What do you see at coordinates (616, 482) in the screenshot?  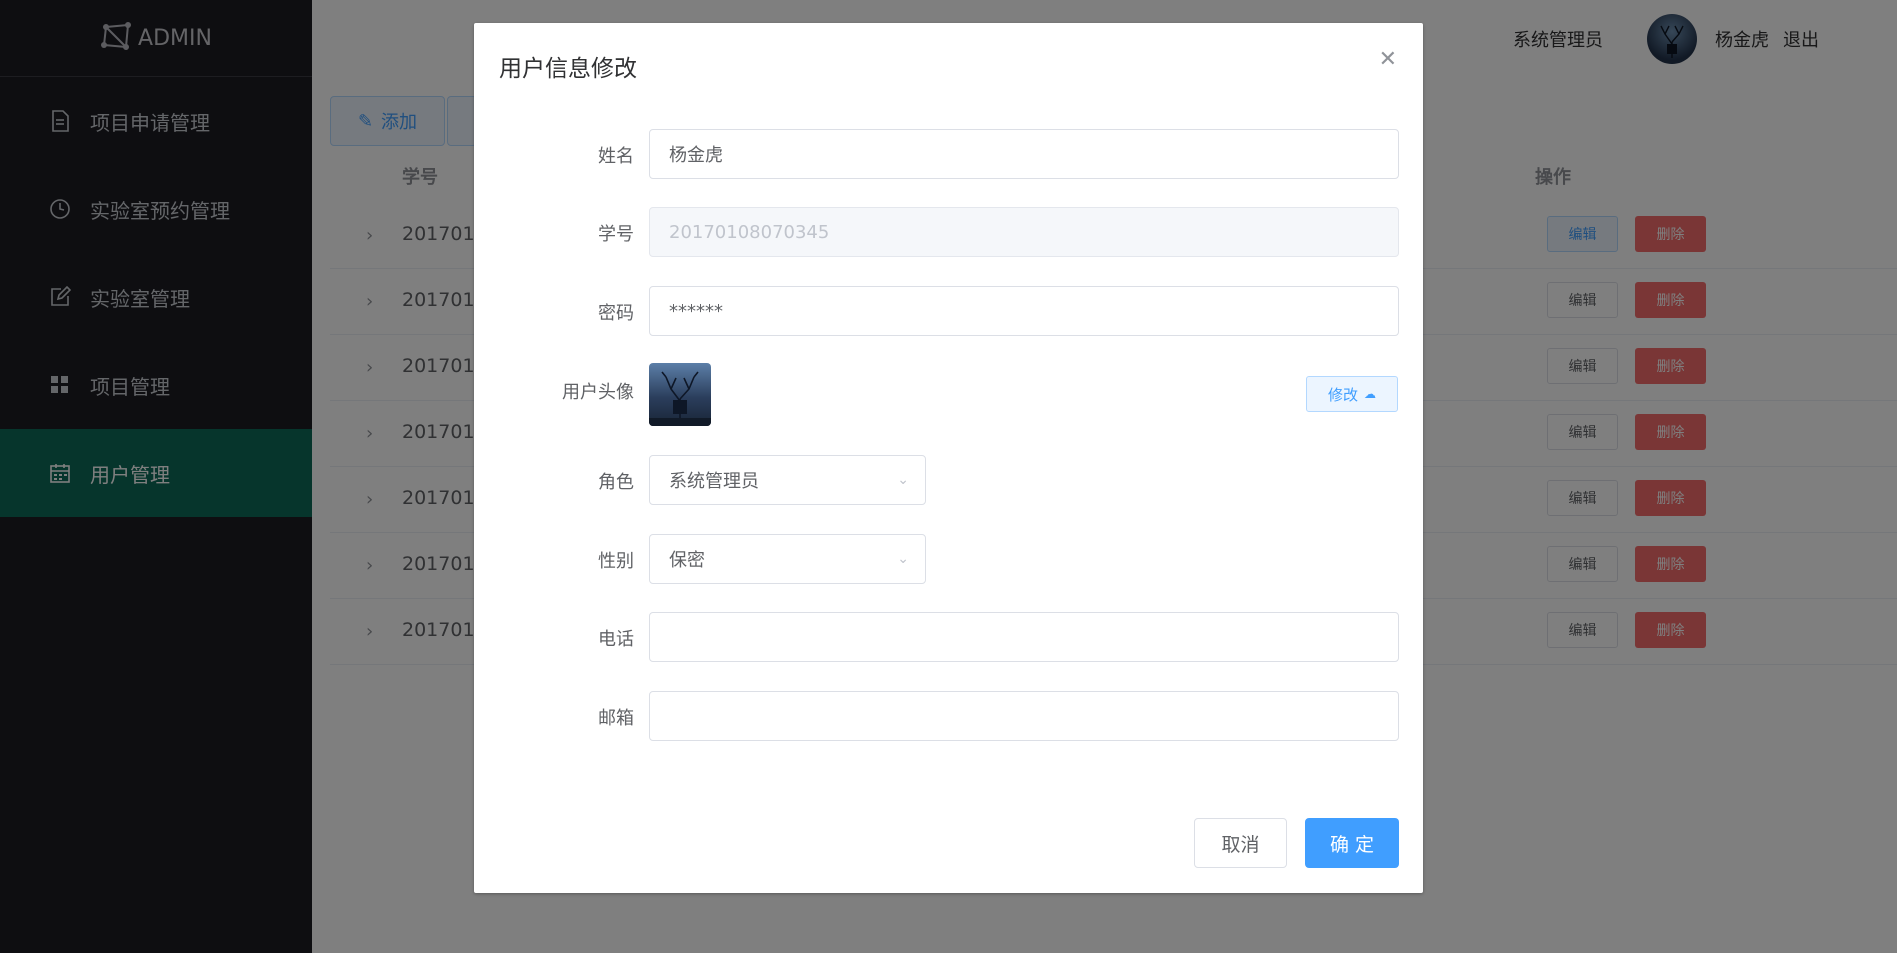 I see `role-label: 角色` at bounding box center [616, 482].